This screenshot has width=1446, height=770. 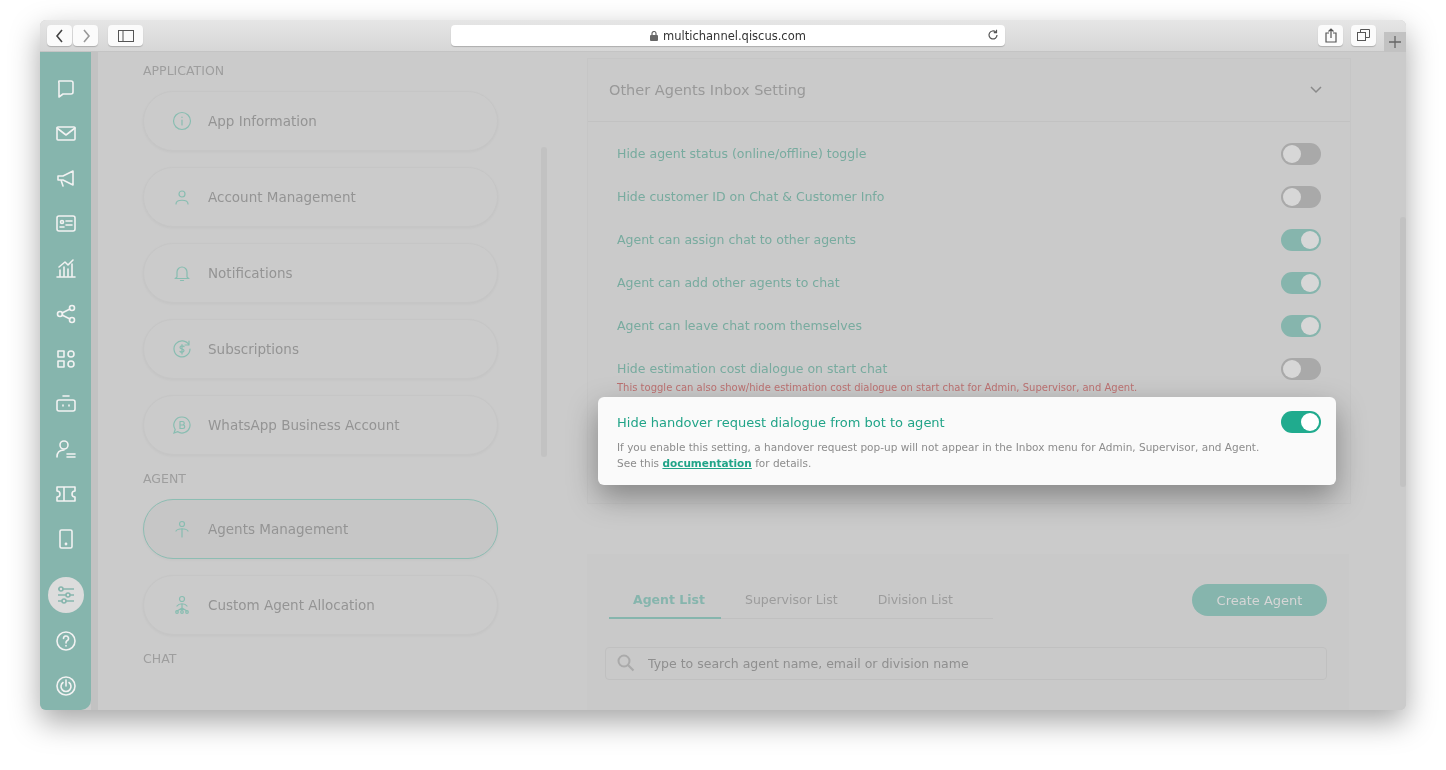 What do you see at coordinates (626, 663) in the screenshot?
I see `search-icon` at bounding box center [626, 663].